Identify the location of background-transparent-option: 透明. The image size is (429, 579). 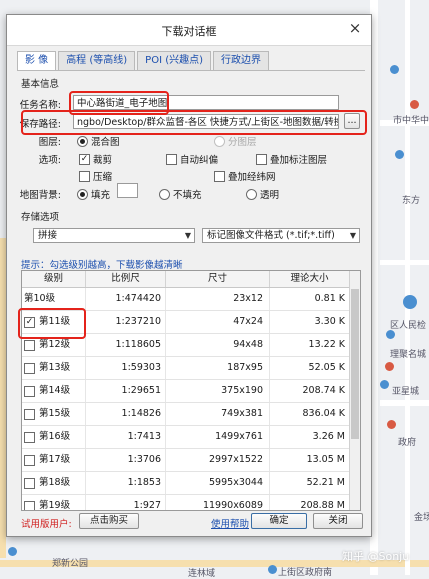
(262, 194).